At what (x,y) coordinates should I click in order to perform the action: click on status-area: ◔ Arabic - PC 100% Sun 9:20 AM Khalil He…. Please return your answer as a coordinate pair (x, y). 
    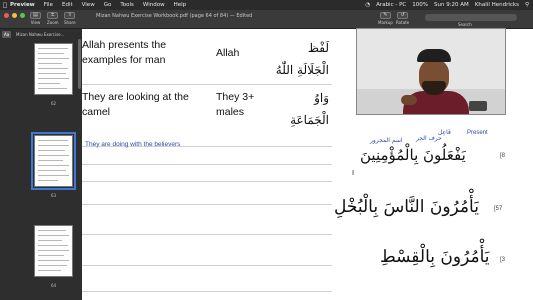
    Looking at the image, I should click on (444, 5).